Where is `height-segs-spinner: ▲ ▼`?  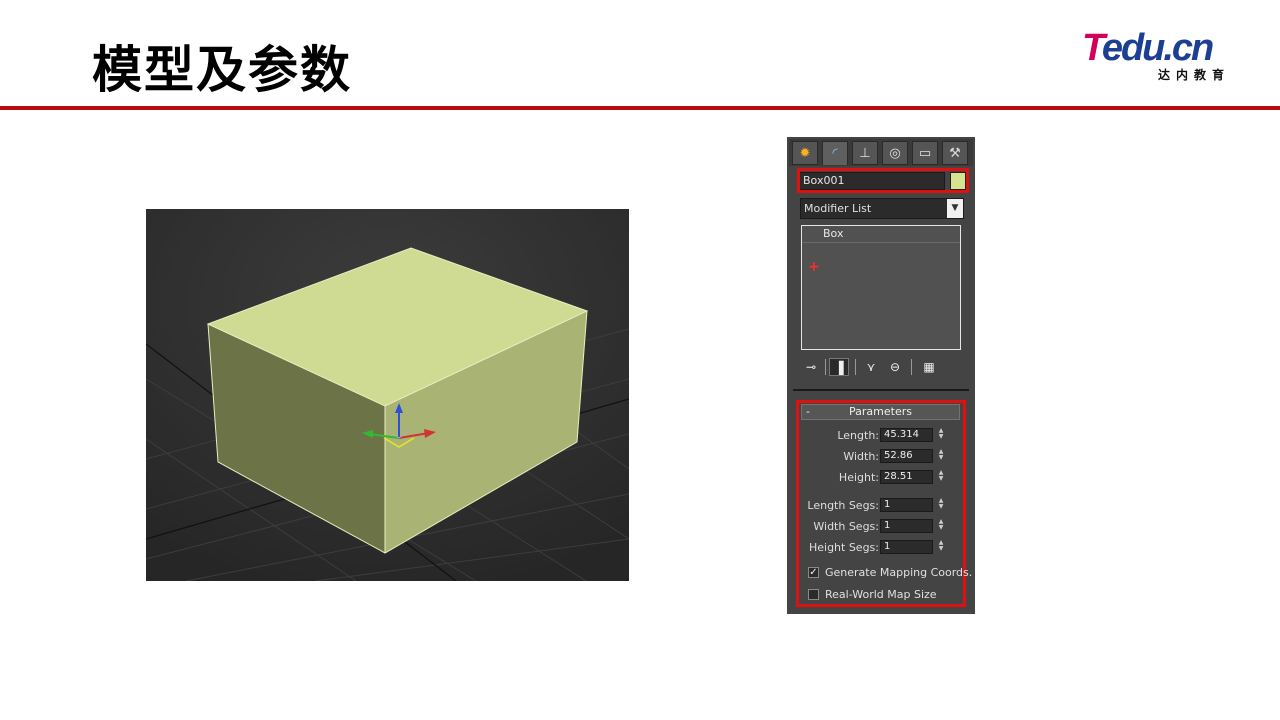 height-segs-spinner: ▲ ▼ is located at coordinates (941, 547).